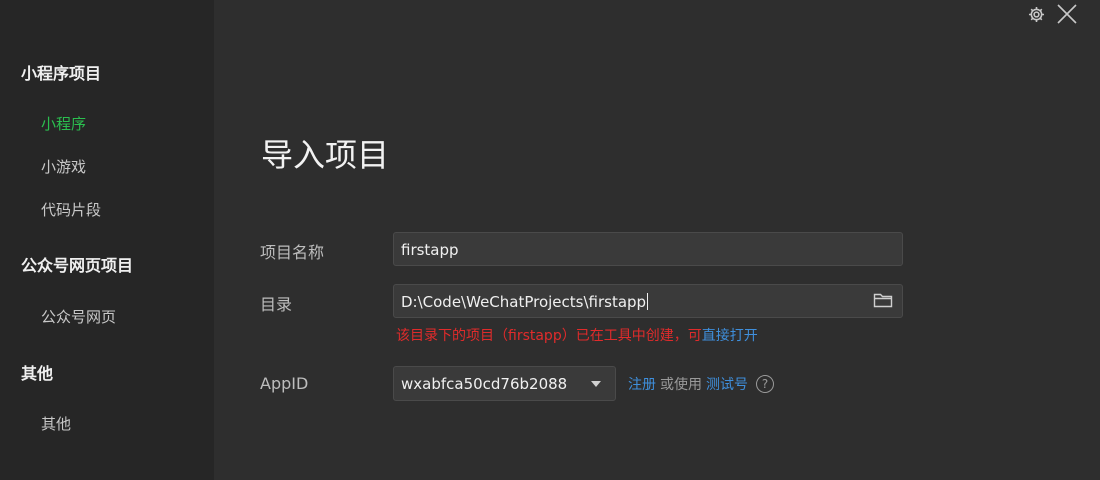 This screenshot has height=480, width=1100. Describe the element at coordinates (63, 166) in the screenshot. I see `sidebar-item-minigame: 小游戏` at that location.